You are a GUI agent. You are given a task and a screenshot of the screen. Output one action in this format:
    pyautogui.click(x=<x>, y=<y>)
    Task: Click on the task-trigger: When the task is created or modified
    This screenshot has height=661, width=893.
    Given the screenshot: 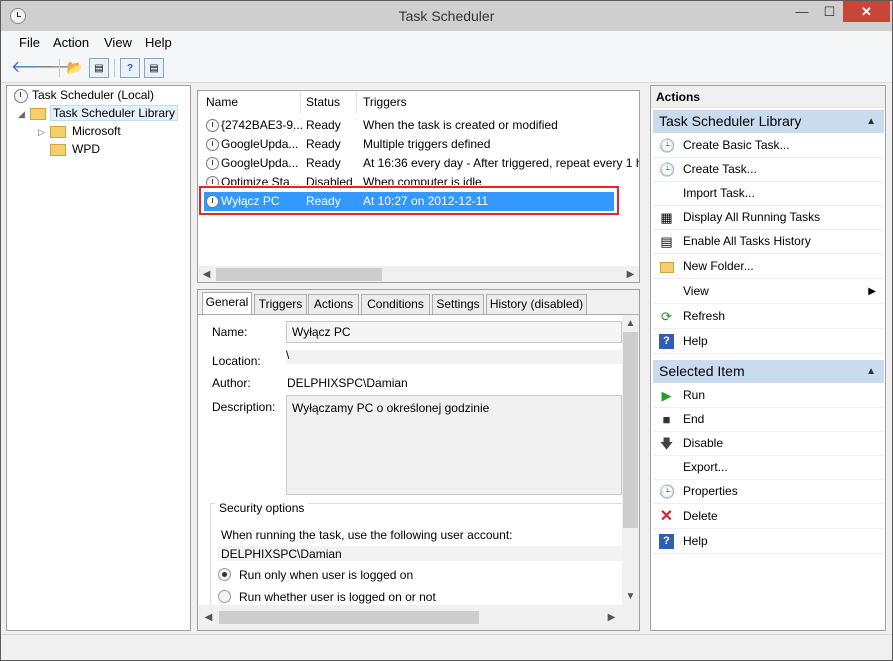 What is the action you would take?
    pyautogui.click(x=460, y=125)
    